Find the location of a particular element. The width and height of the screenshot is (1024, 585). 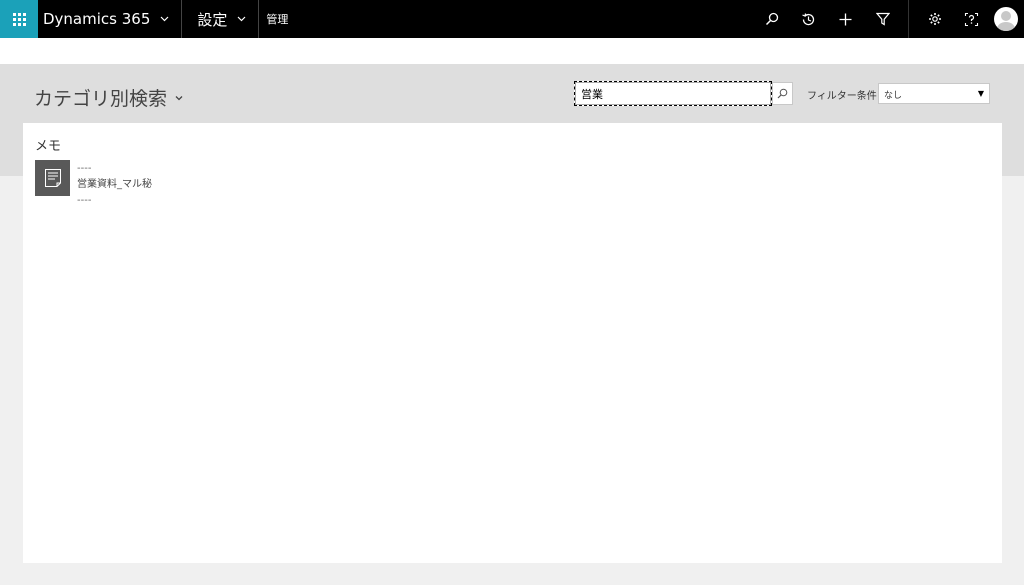

search-button is located at coordinates (771, 19).